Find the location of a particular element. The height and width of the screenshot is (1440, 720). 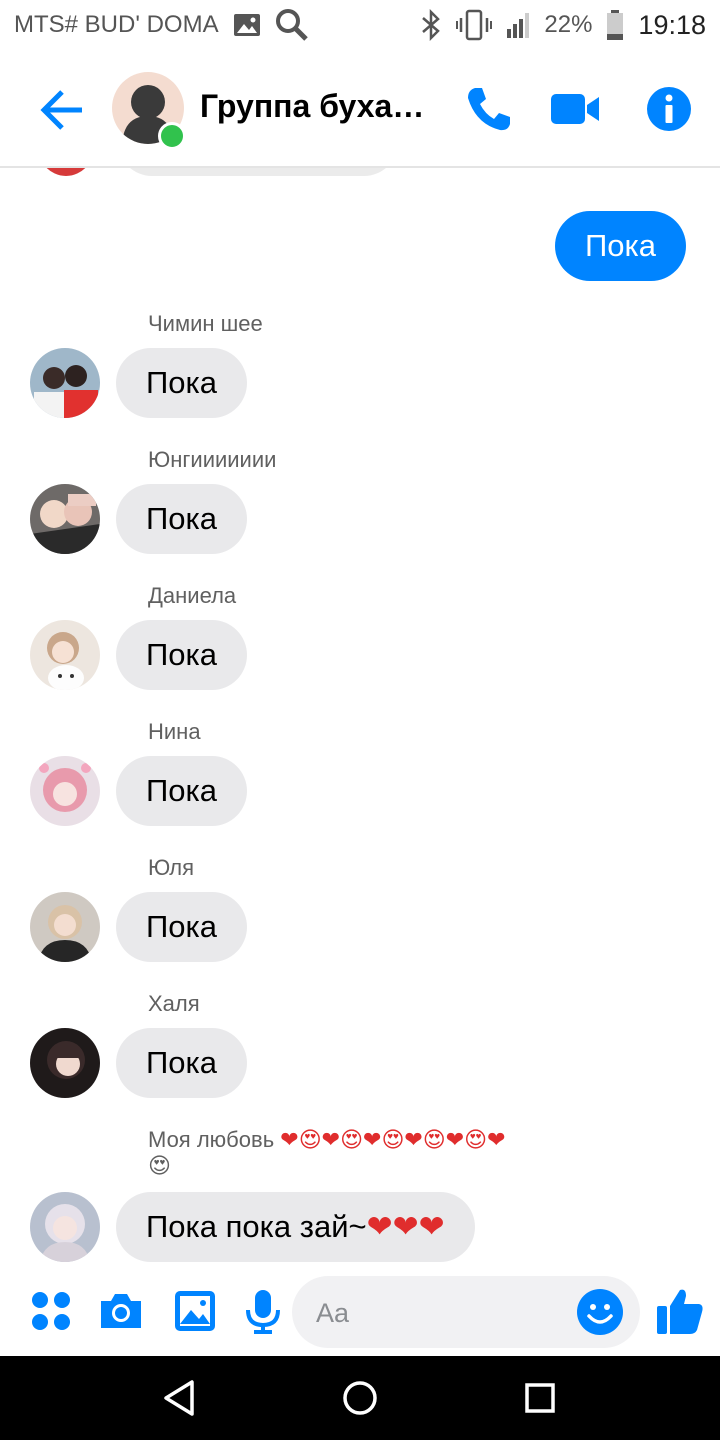

carrier-name: MTS# BUD' DOMA is located at coordinates (116, 24).